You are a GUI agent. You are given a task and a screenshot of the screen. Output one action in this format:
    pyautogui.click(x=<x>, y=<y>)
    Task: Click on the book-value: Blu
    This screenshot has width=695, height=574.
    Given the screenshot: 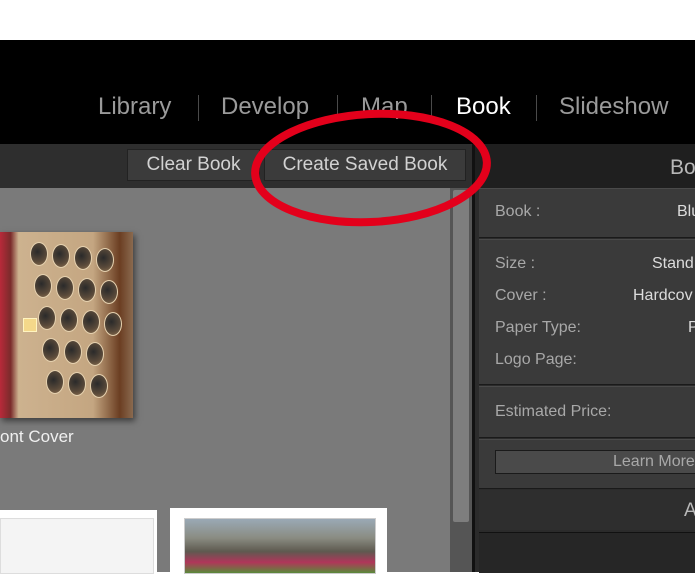 What is the action you would take?
    pyautogui.click(x=686, y=212)
    